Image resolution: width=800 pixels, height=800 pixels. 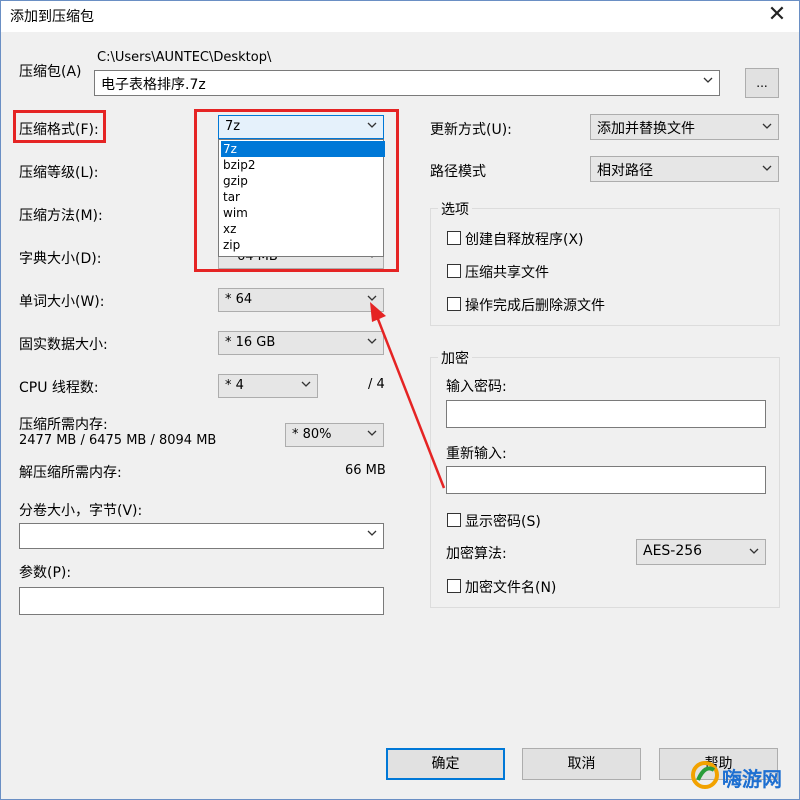 What do you see at coordinates (239, 299) in the screenshot?
I see `word-size-value: * 64` at bounding box center [239, 299].